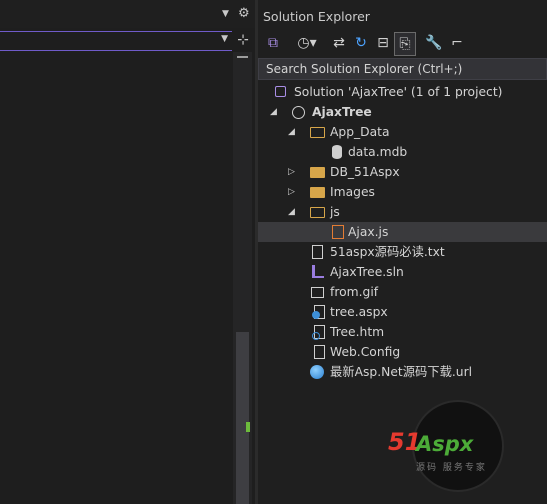 Image resolution: width=547 pixels, height=504 pixels. Describe the element at coordinates (224, 39) in the screenshot. I see `chevron-down-icon: ▼` at that location.